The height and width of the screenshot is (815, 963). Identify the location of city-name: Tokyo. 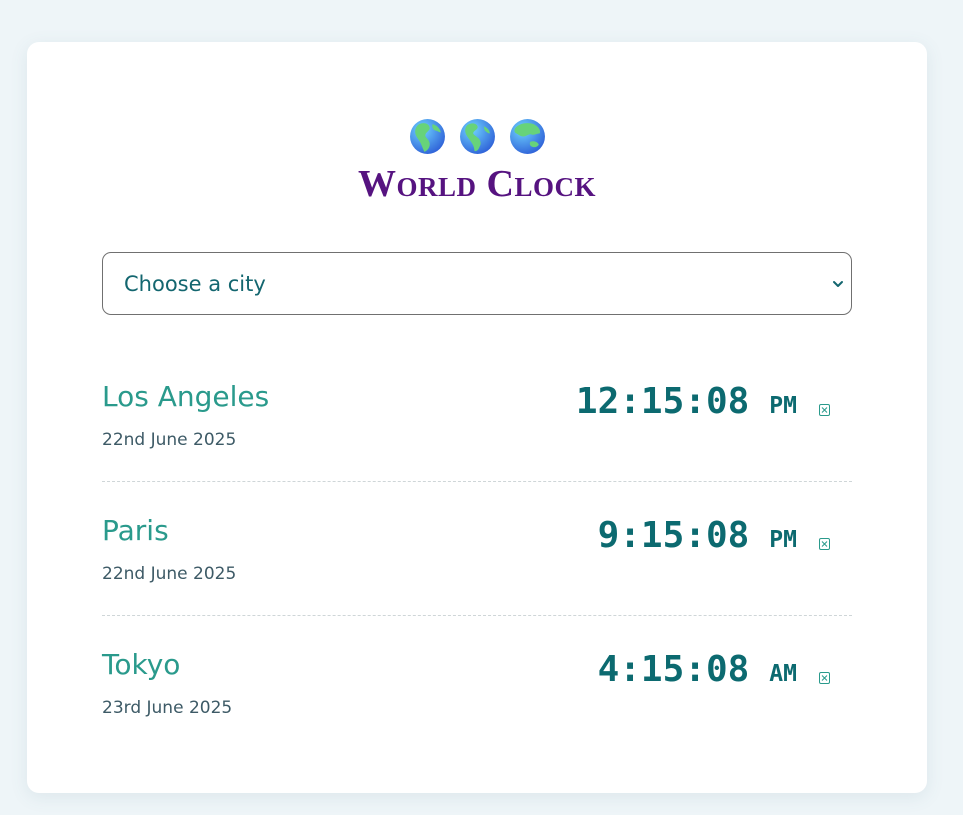
(141, 664).